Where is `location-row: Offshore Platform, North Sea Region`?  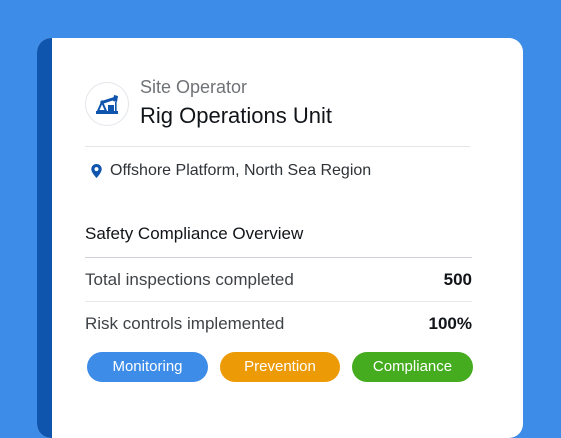 location-row: Offshore Platform, North Sea Region is located at coordinates (231, 171).